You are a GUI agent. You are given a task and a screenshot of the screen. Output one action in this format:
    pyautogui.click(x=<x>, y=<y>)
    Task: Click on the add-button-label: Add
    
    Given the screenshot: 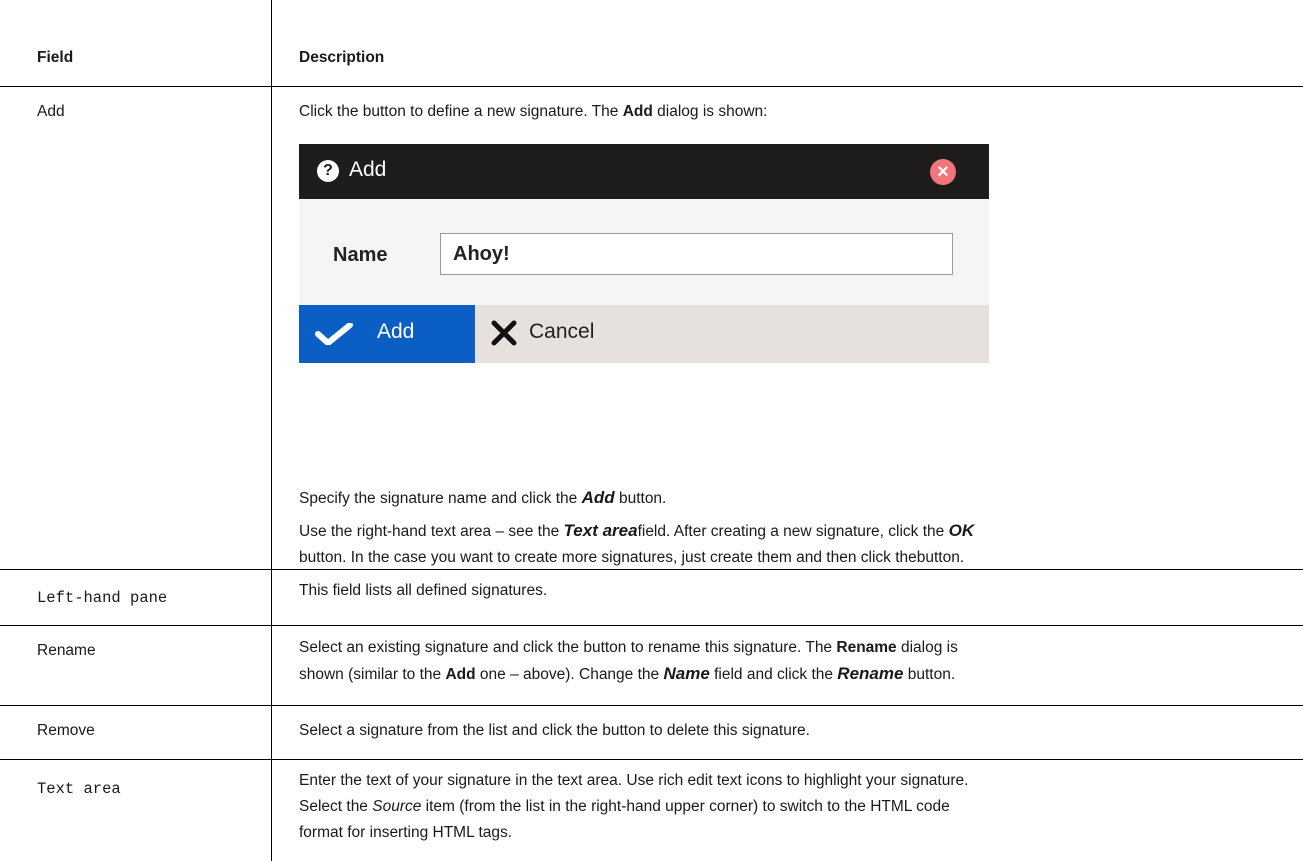 What is the action you would take?
    pyautogui.click(x=396, y=331)
    